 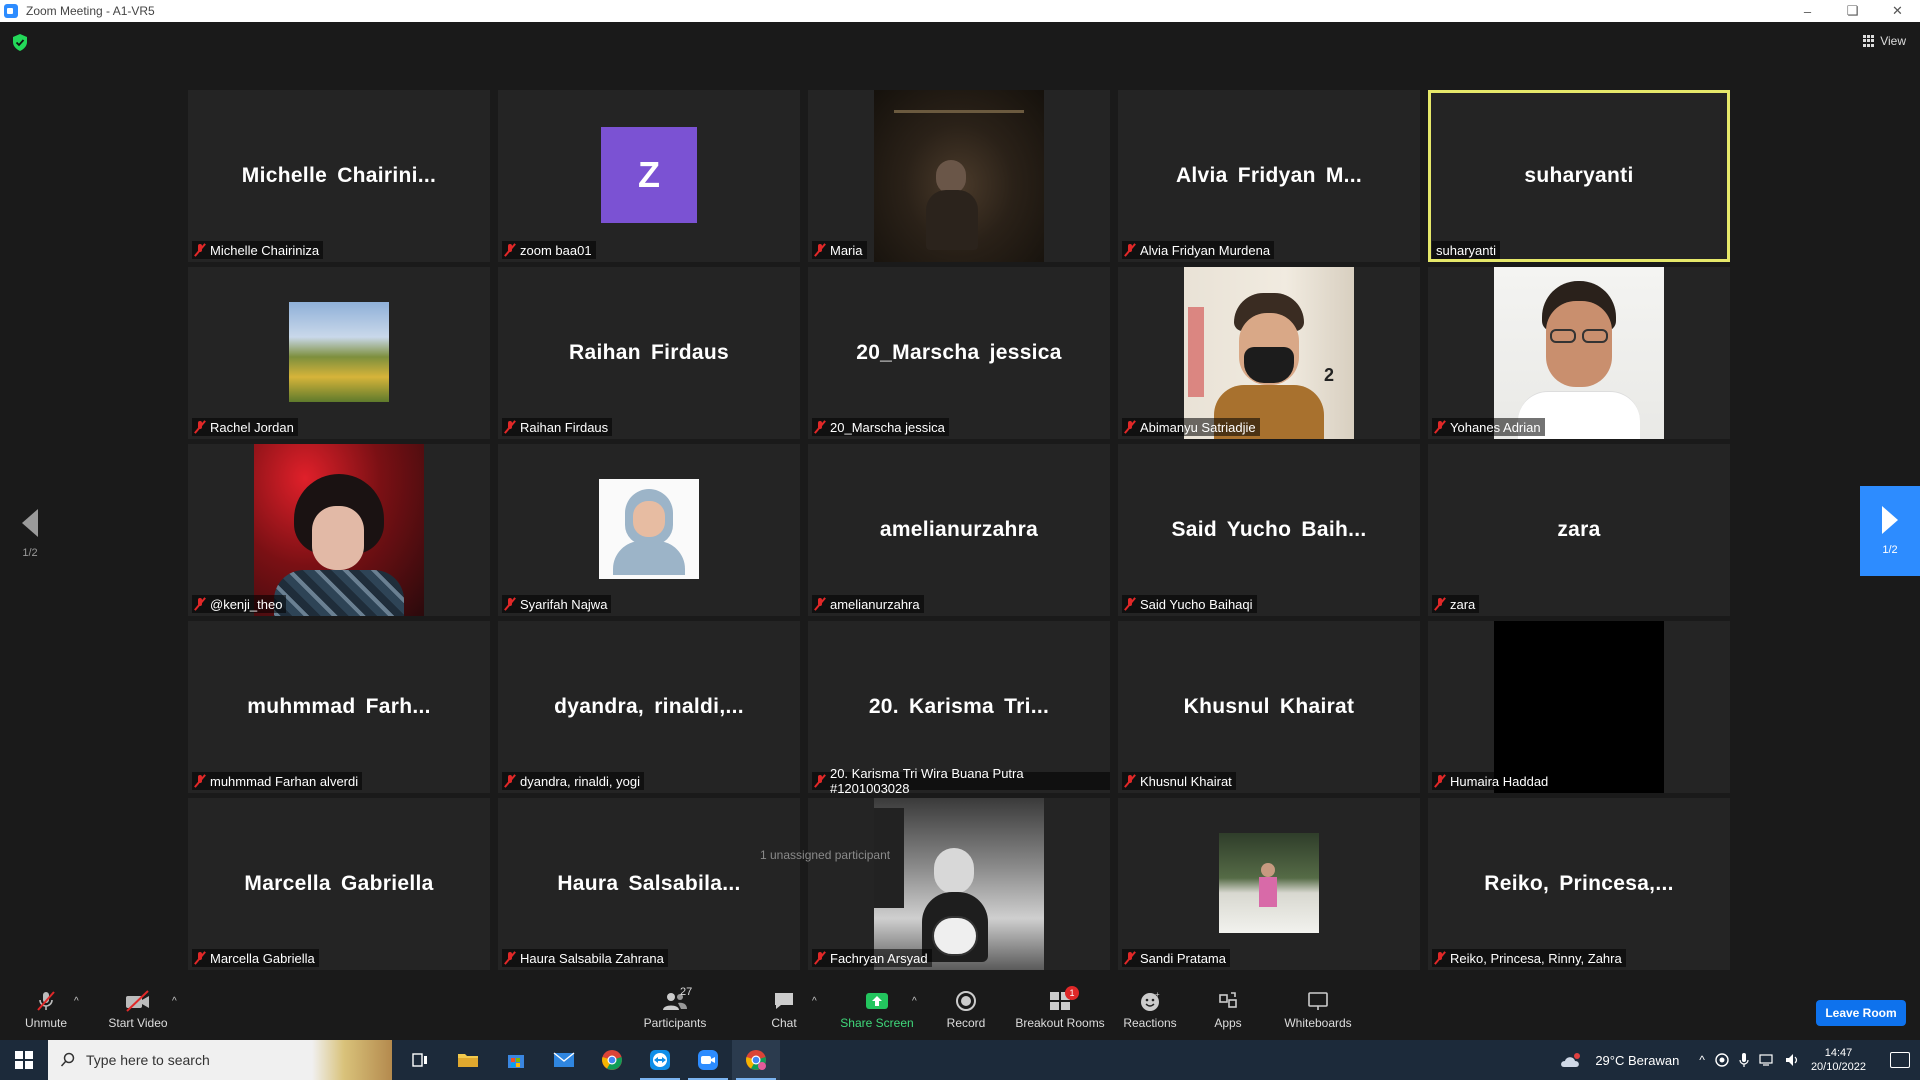 What do you see at coordinates (246, 604) in the screenshot?
I see `participant-name: @kenji_theo` at bounding box center [246, 604].